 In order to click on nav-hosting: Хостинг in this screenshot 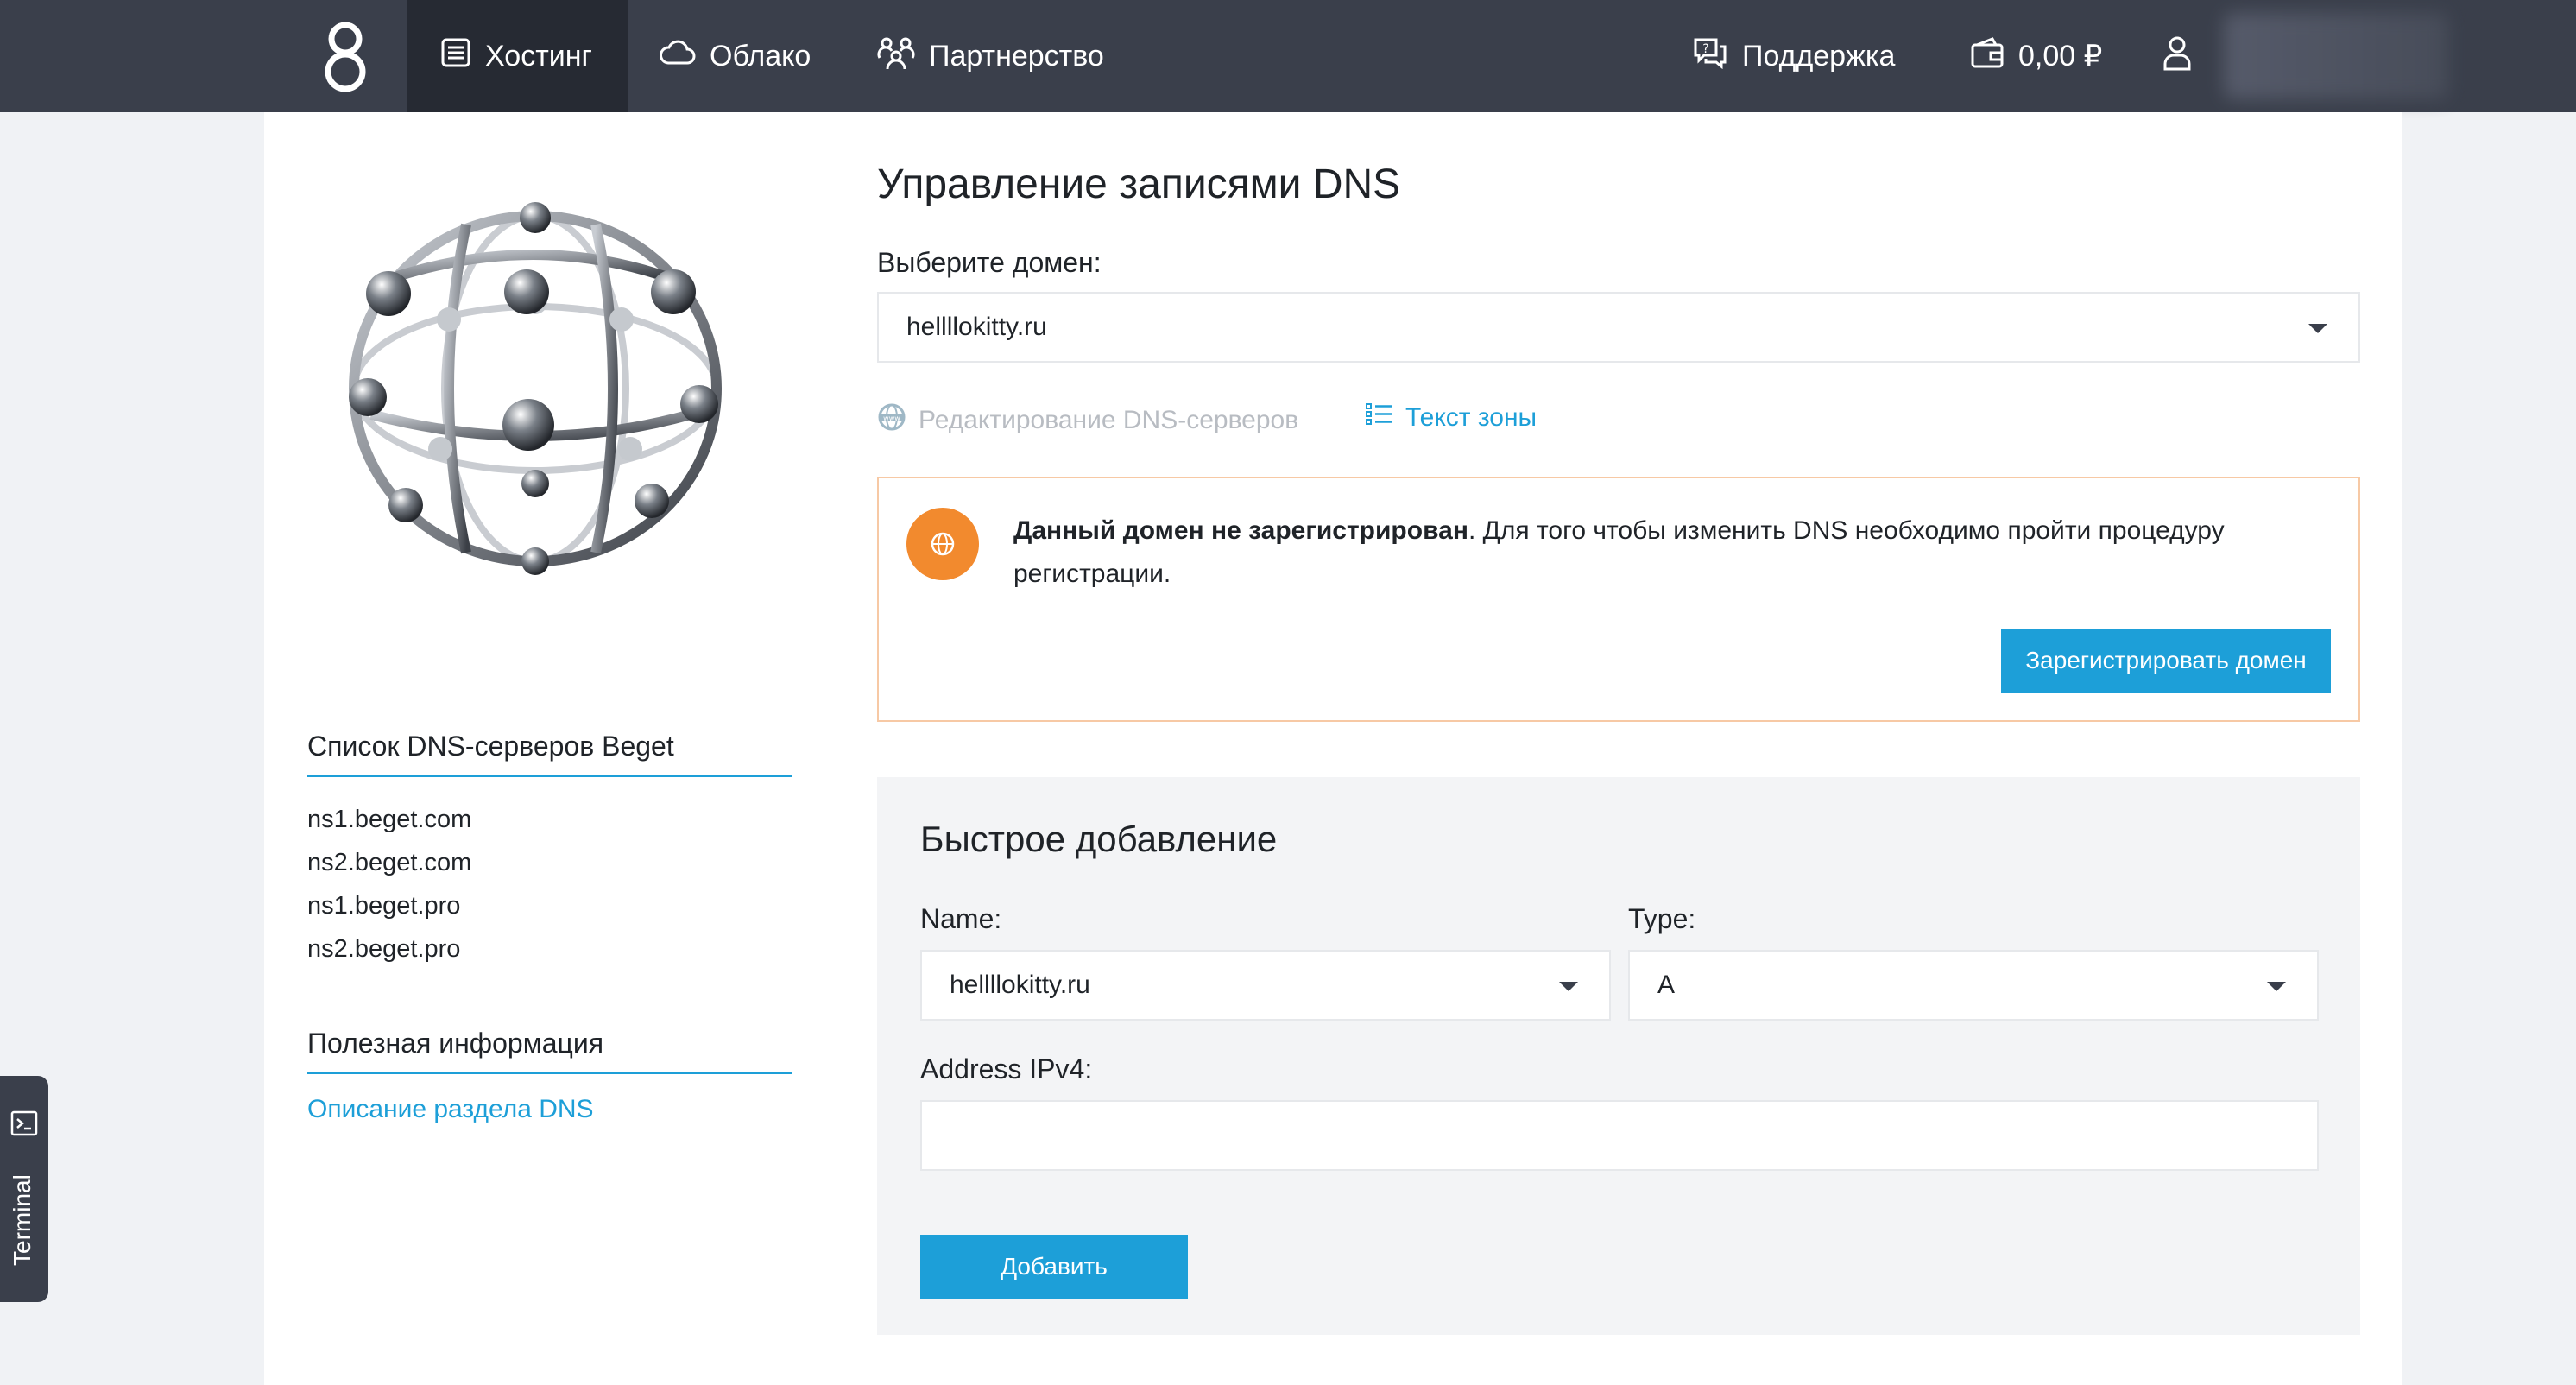, I will do `click(517, 56)`.